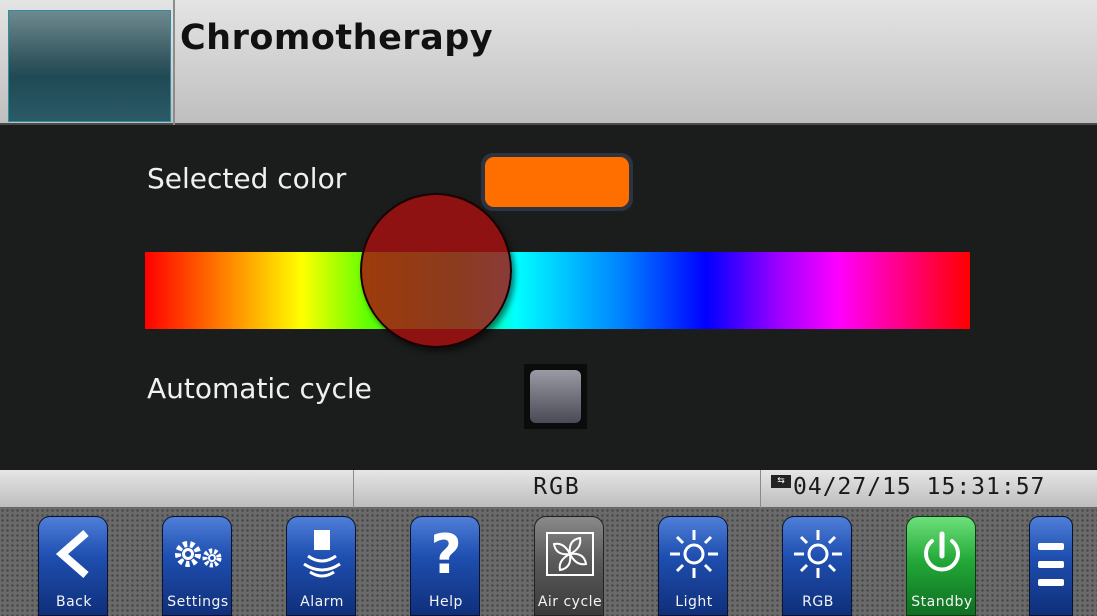  I want to click on bell-icon, so click(322, 554).